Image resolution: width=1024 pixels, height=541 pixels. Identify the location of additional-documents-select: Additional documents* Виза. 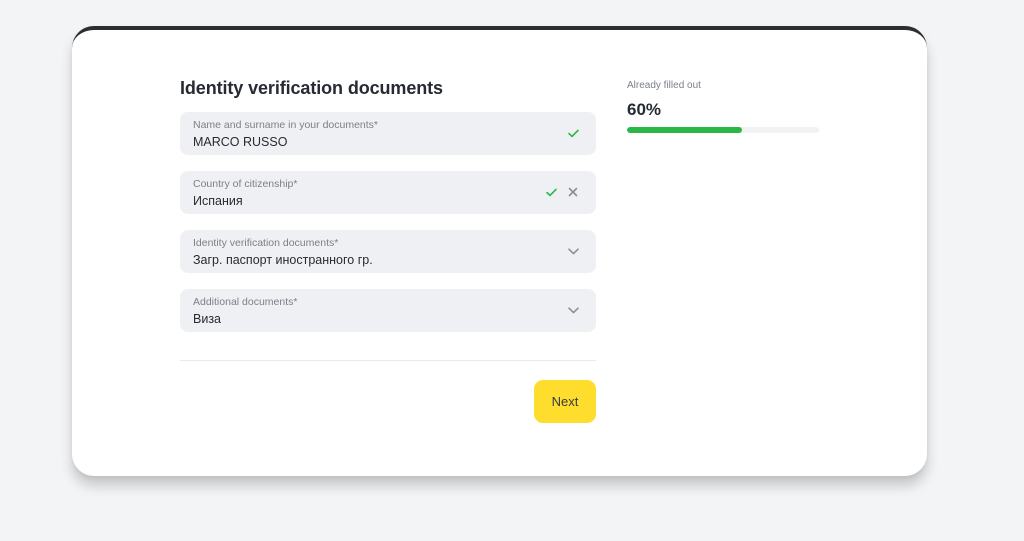
(388, 310).